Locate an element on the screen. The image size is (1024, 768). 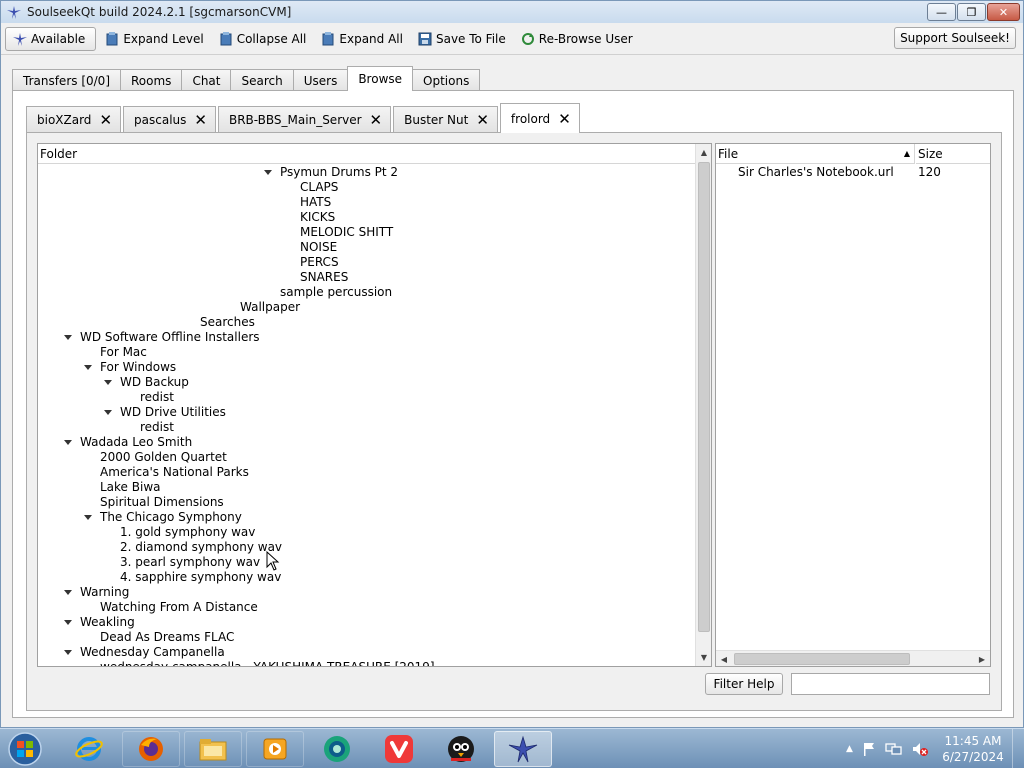
tab-search: Search is located at coordinates (262, 80).